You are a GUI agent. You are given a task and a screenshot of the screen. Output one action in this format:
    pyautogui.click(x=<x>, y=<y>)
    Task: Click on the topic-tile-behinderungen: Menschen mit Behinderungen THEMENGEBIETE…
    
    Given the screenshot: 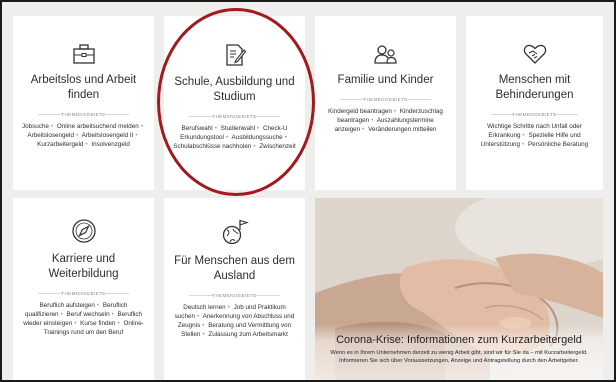 What is the action you would take?
    pyautogui.click(x=534, y=103)
    